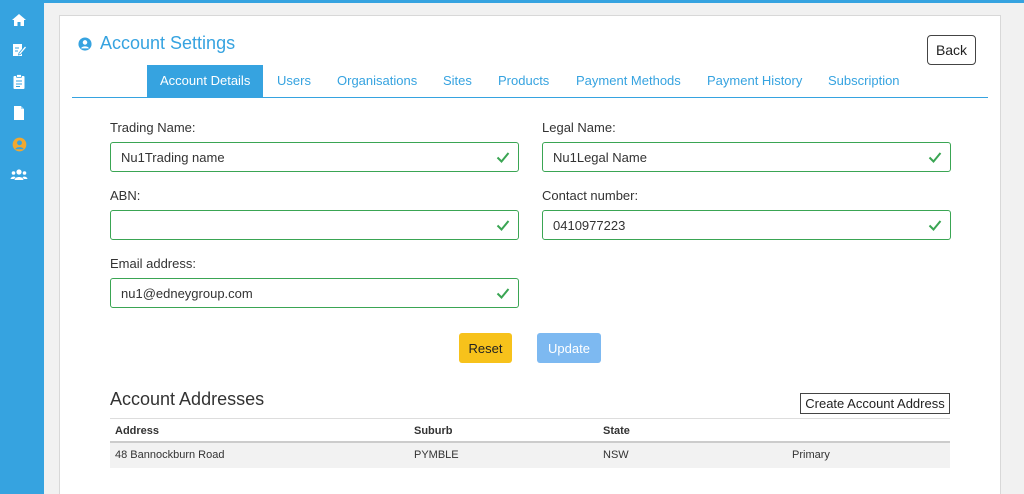 This screenshot has height=494, width=1024. What do you see at coordinates (168, 43) in the screenshot?
I see `page-title-text: Account Settings` at bounding box center [168, 43].